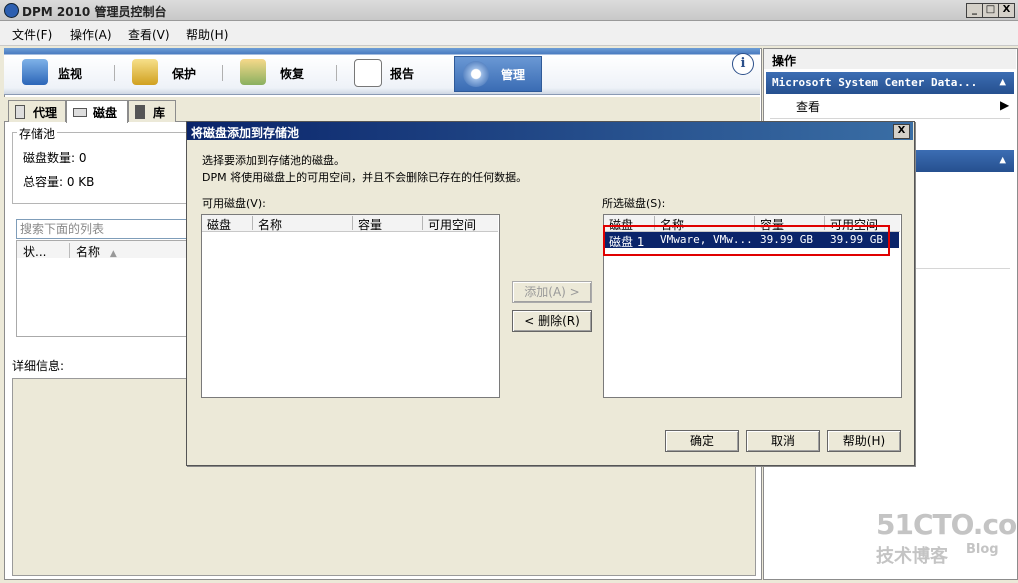 This screenshot has height=583, width=1018. What do you see at coordinates (94, 12) in the screenshot?
I see `window-title: DPM 2010 管理员控制台` at bounding box center [94, 12].